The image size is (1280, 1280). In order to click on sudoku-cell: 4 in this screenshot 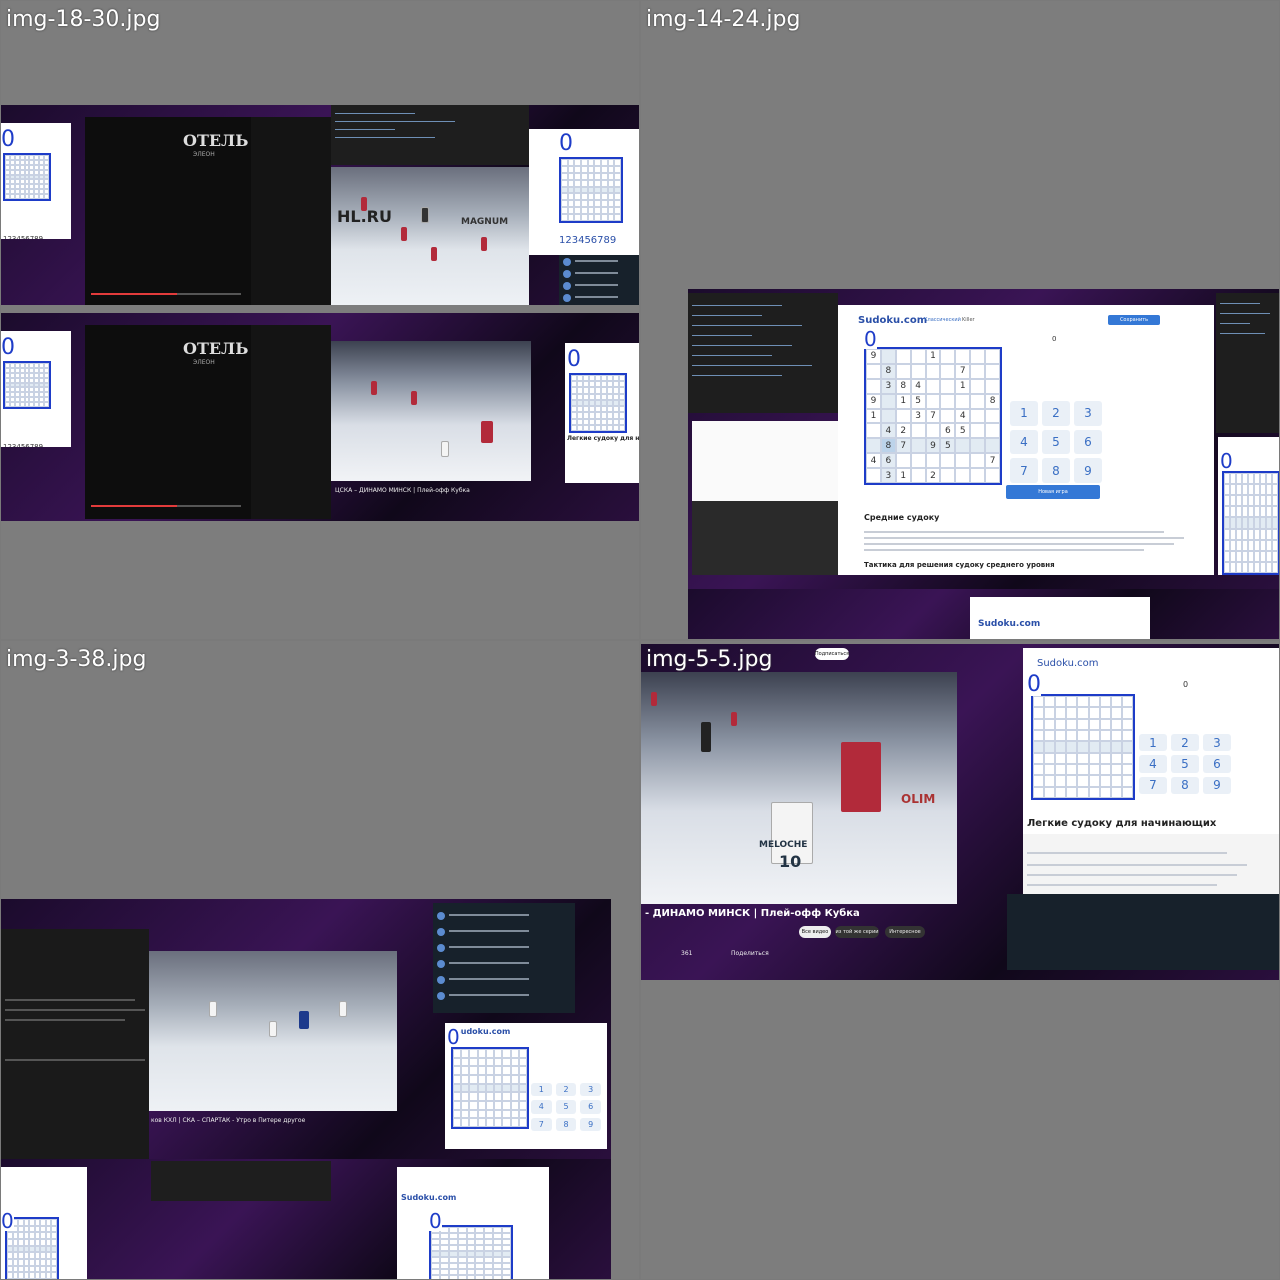, I will do `click(918, 386)`.